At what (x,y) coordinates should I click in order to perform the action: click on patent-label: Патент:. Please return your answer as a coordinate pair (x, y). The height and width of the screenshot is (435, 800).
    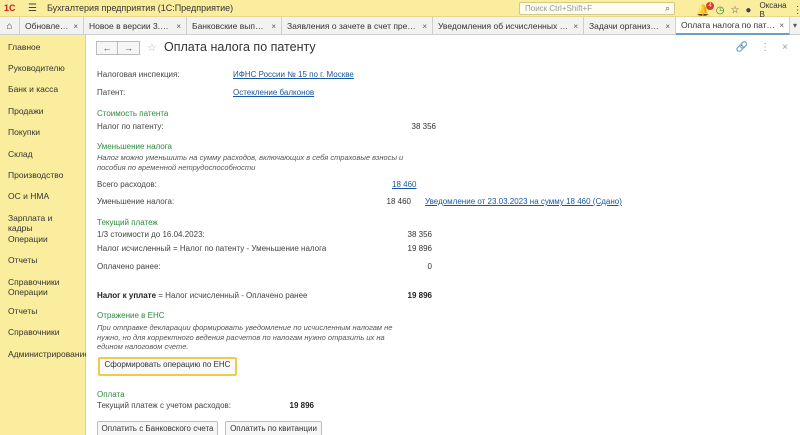
    Looking at the image, I should click on (111, 92).